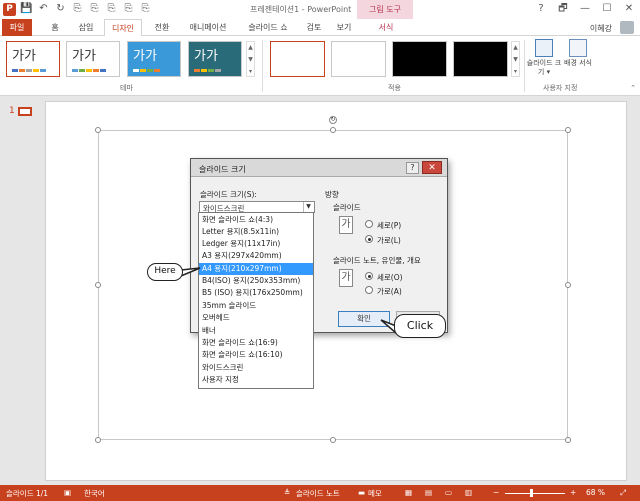 This screenshot has height=501, width=640. What do you see at coordinates (333, 120) in the screenshot?
I see `rotate-handle: ↻` at bounding box center [333, 120].